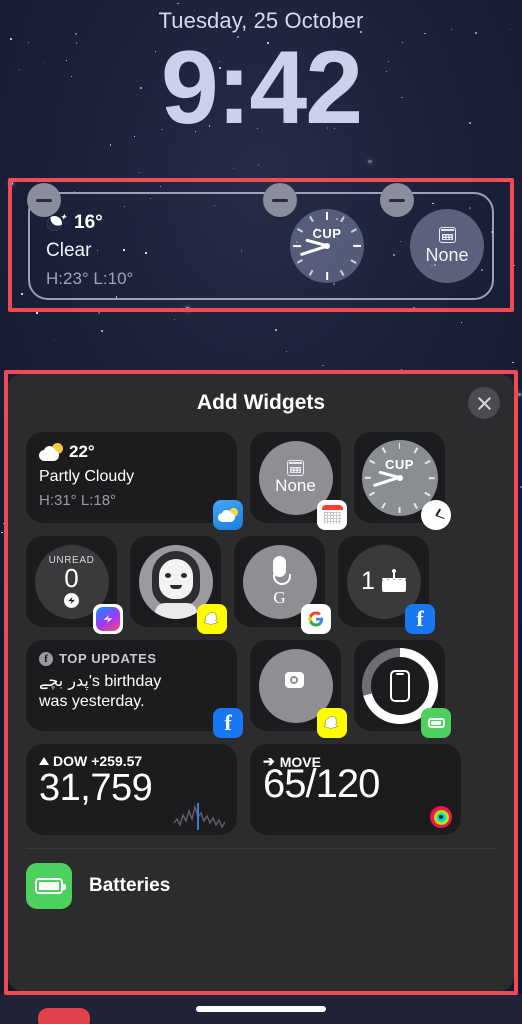 This screenshot has height=1024, width=522. I want to click on widget-card-facebook-birthday: 1 f, so click(386, 585).